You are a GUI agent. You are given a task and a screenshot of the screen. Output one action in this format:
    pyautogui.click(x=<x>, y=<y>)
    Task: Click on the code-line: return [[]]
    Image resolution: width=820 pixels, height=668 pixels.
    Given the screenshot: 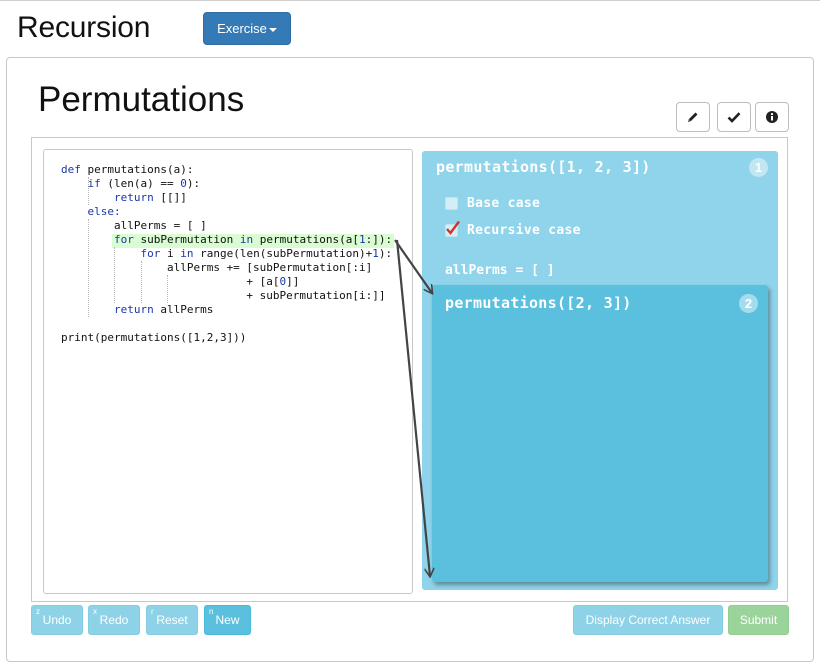 What is the action you would take?
    pyautogui.click(x=124, y=198)
    